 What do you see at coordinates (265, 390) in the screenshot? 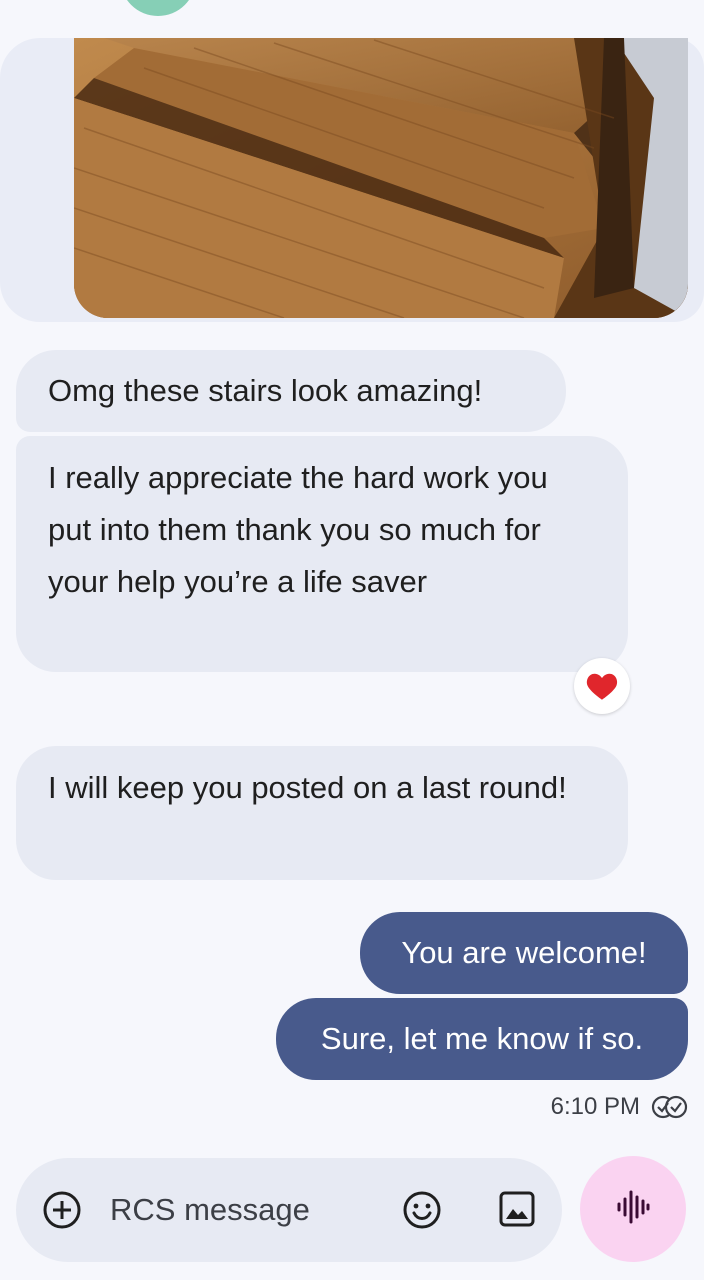
I see `message-text: Omg these stairs look amazing!` at bounding box center [265, 390].